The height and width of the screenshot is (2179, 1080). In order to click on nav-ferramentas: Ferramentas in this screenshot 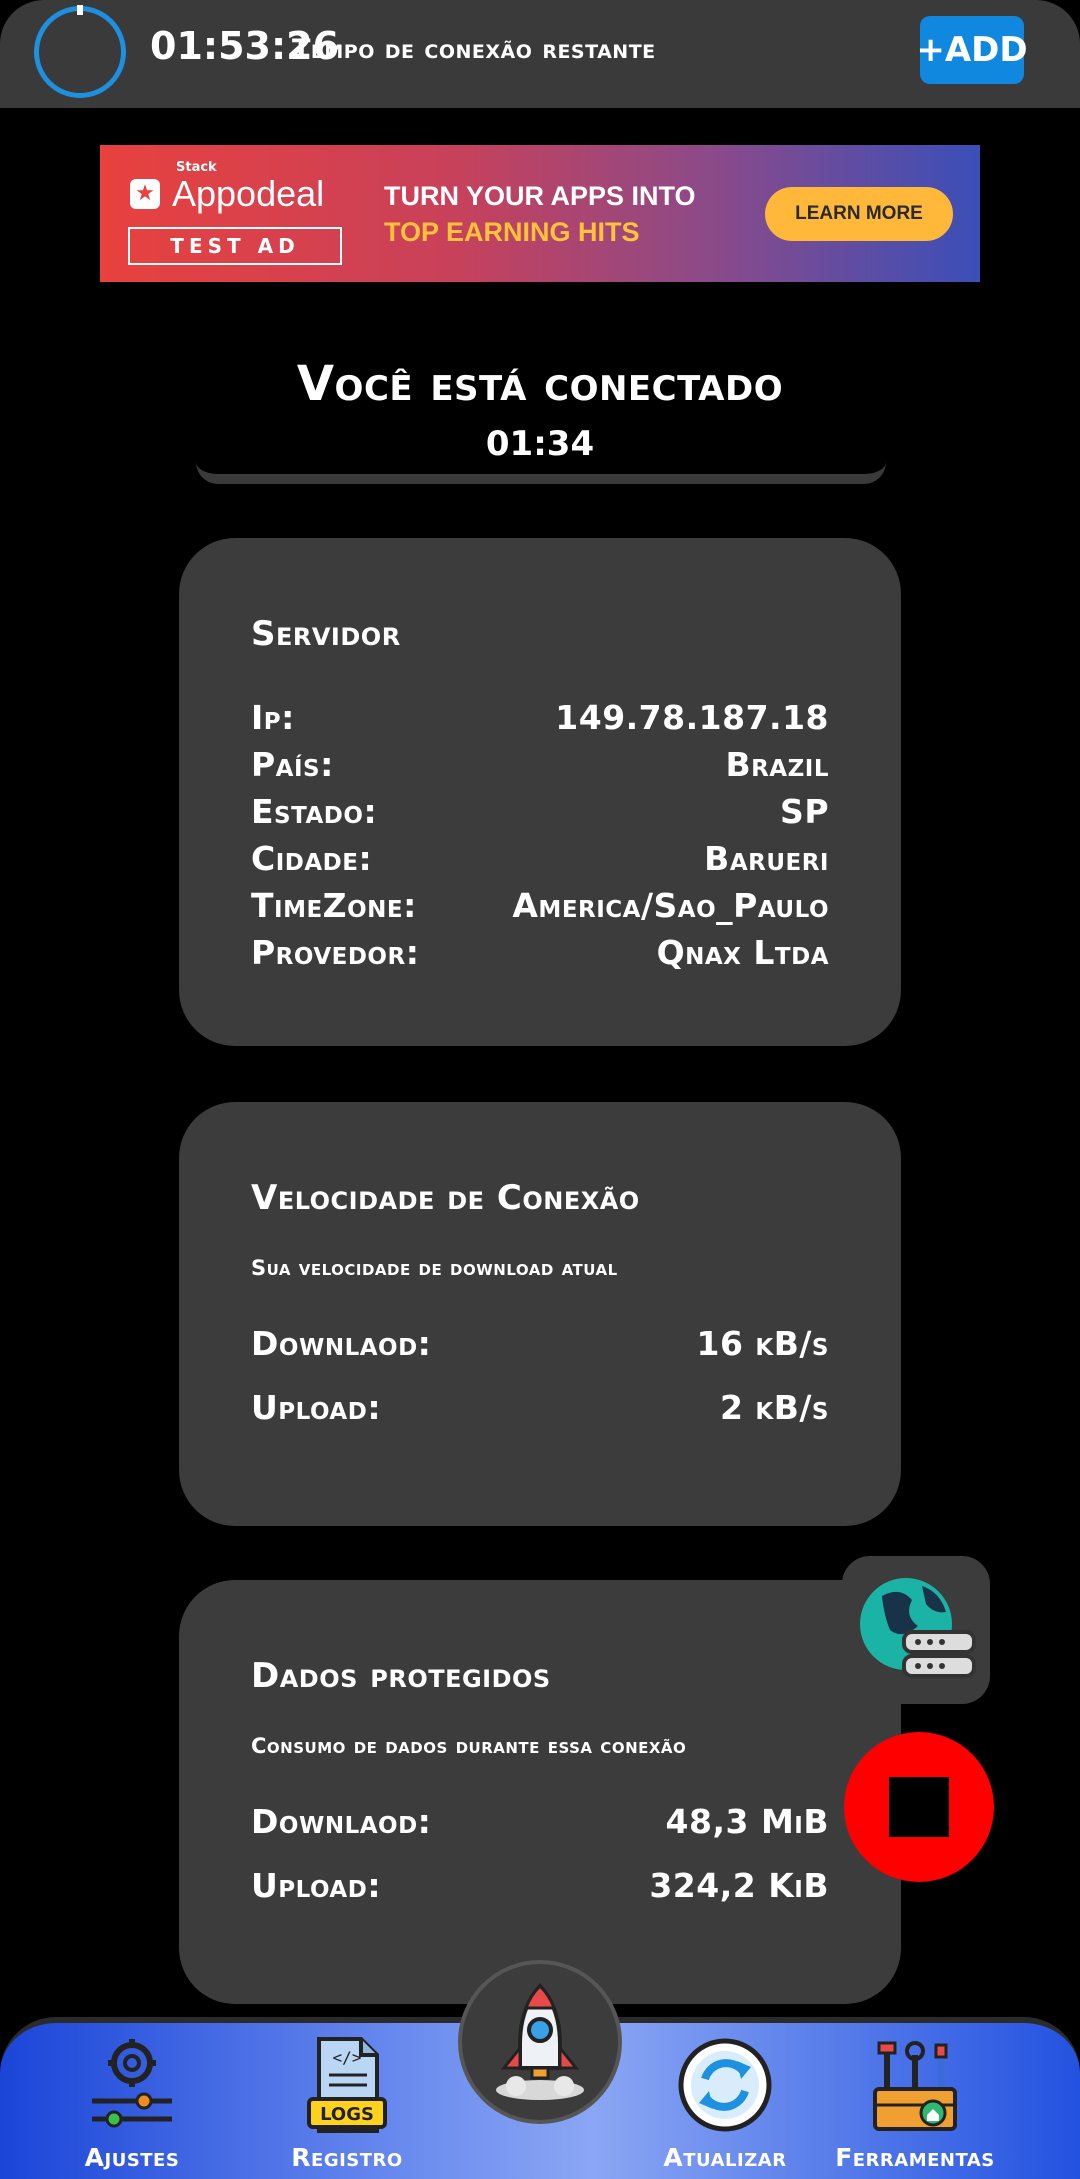, I will do `click(915, 2105)`.